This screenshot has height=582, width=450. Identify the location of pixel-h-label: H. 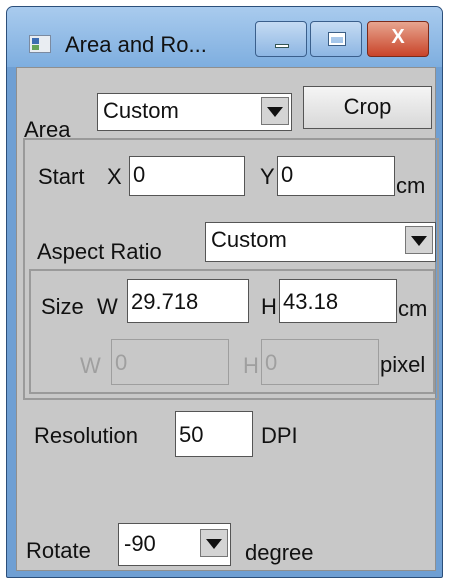
(251, 365).